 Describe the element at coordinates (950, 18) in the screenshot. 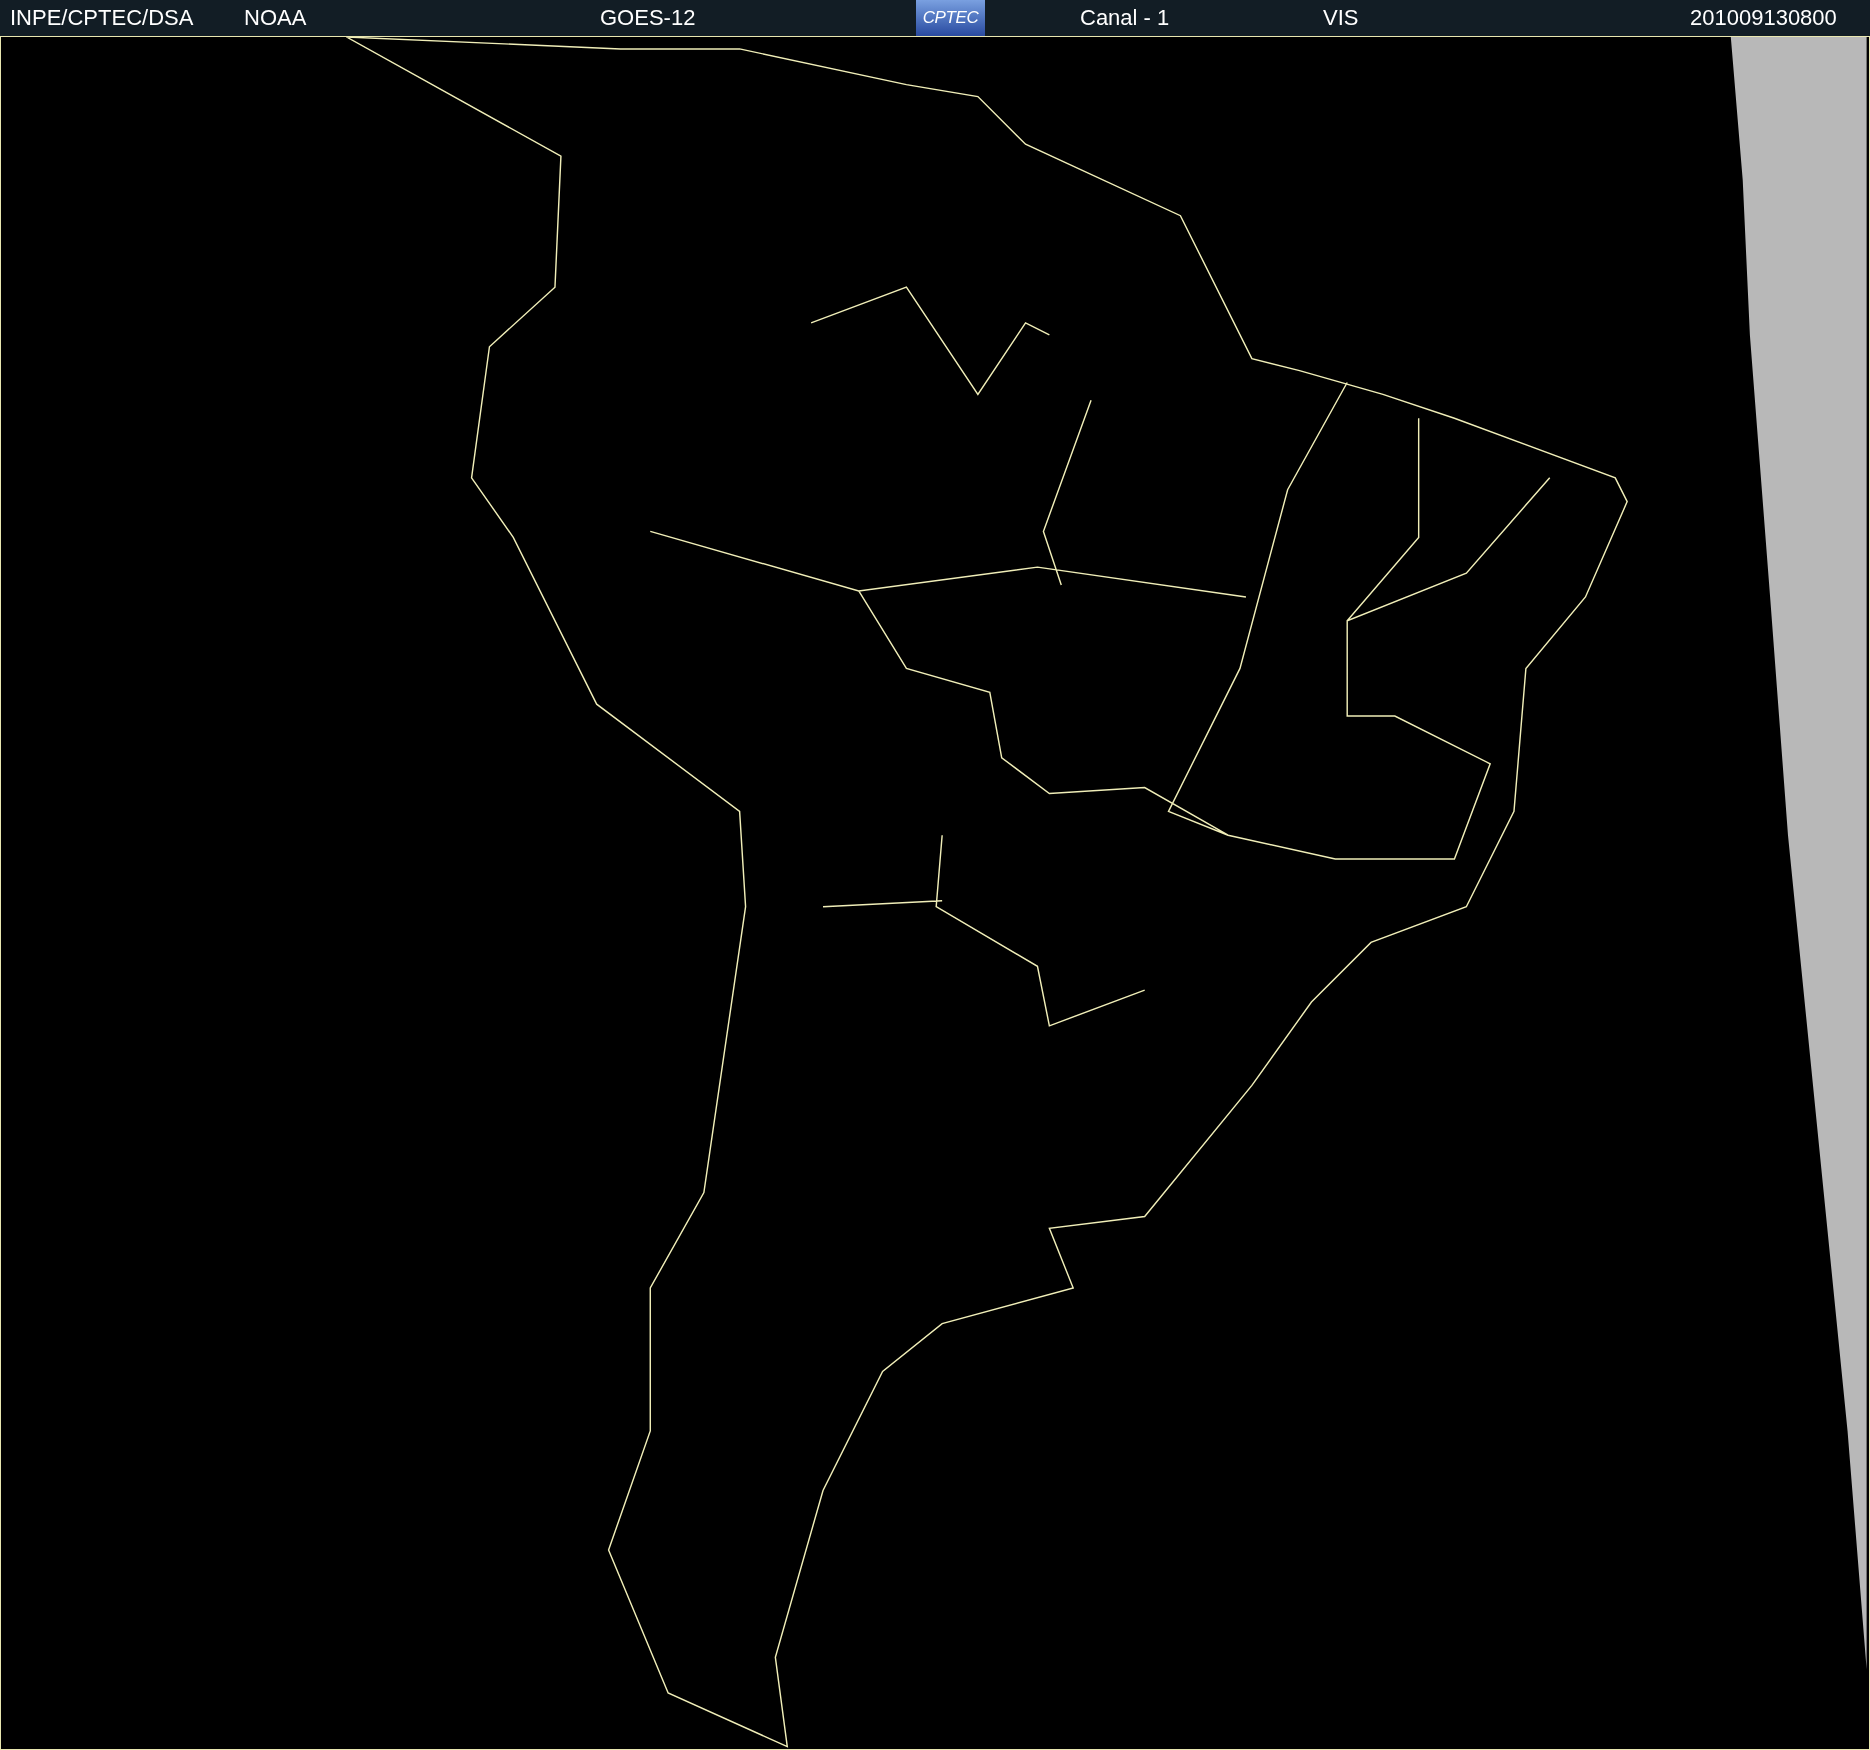

I see `logo: CPTEC` at that location.